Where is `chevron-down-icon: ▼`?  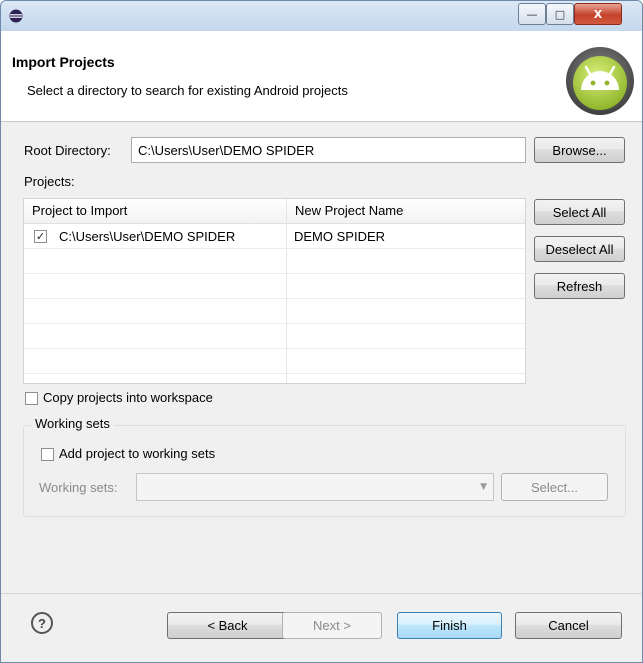 chevron-down-icon: ▼ is located at coordinates (483, 487).